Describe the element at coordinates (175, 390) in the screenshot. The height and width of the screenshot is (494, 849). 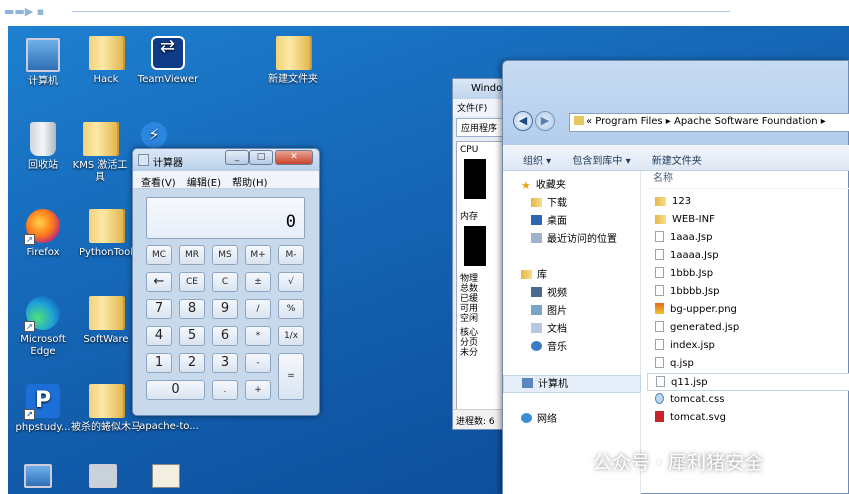
I see `key-0-button: 0` at that location.